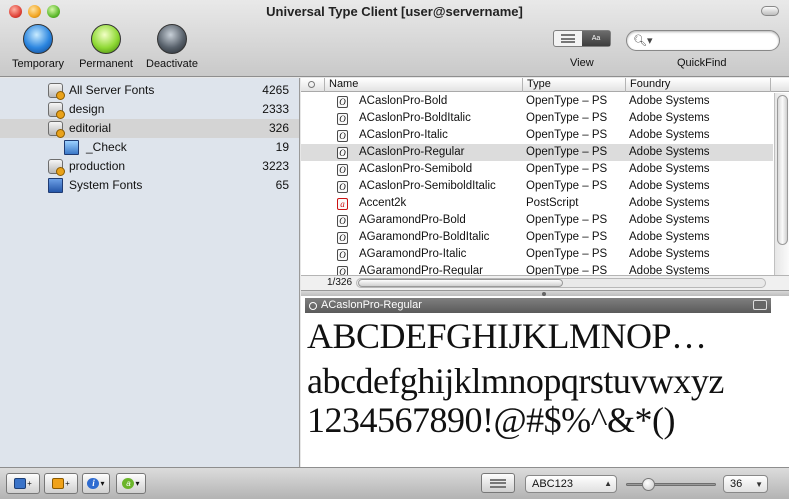 The image size is (789, 499). What do you see at coordinates (498, 483) in the screenshot?
I see `preview-text-mode-button` at bounding box center [498, 483].